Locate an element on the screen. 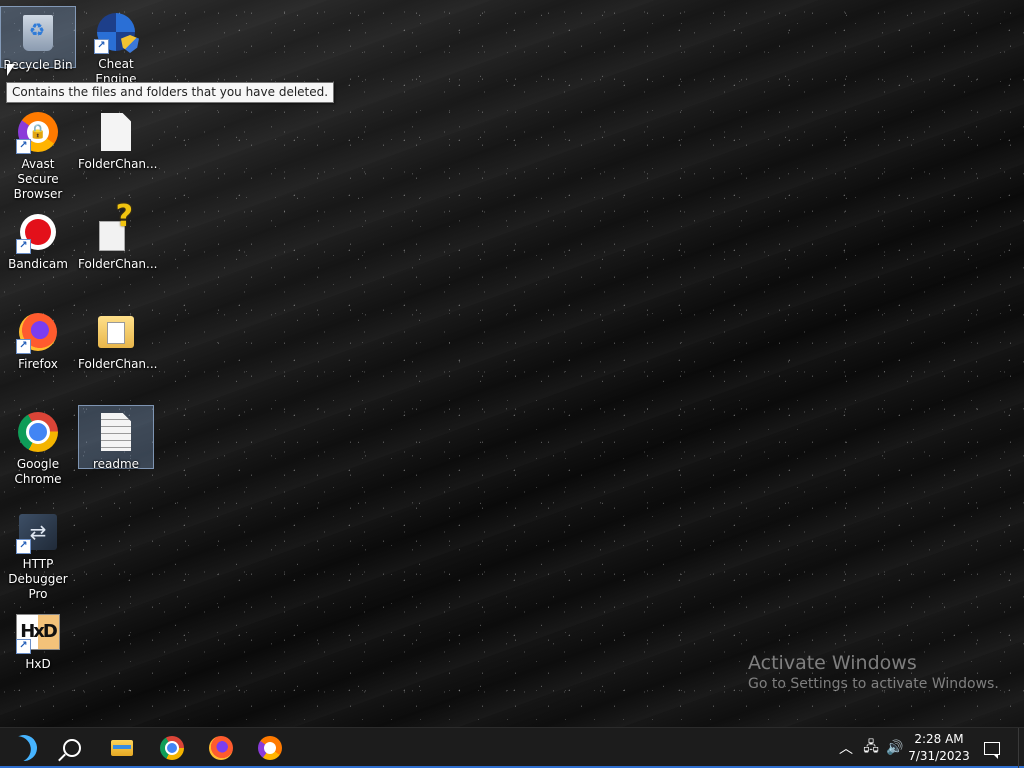 Image resolution: width=1024 pixels, height=768 pixels. action-center-button is located at coordinates (992, 748).